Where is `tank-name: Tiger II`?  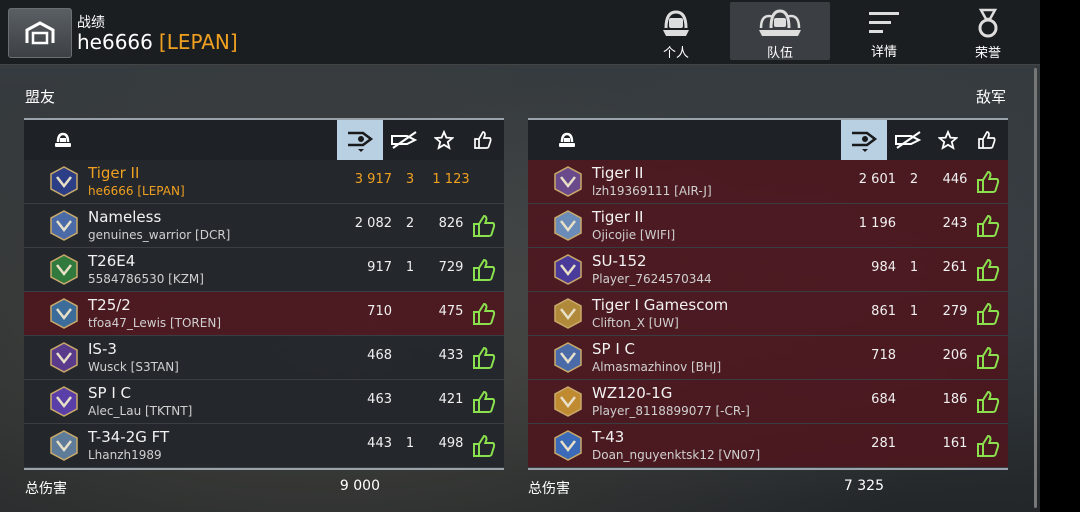 tank-name: Tiger II is located at coordinates (114, 173).